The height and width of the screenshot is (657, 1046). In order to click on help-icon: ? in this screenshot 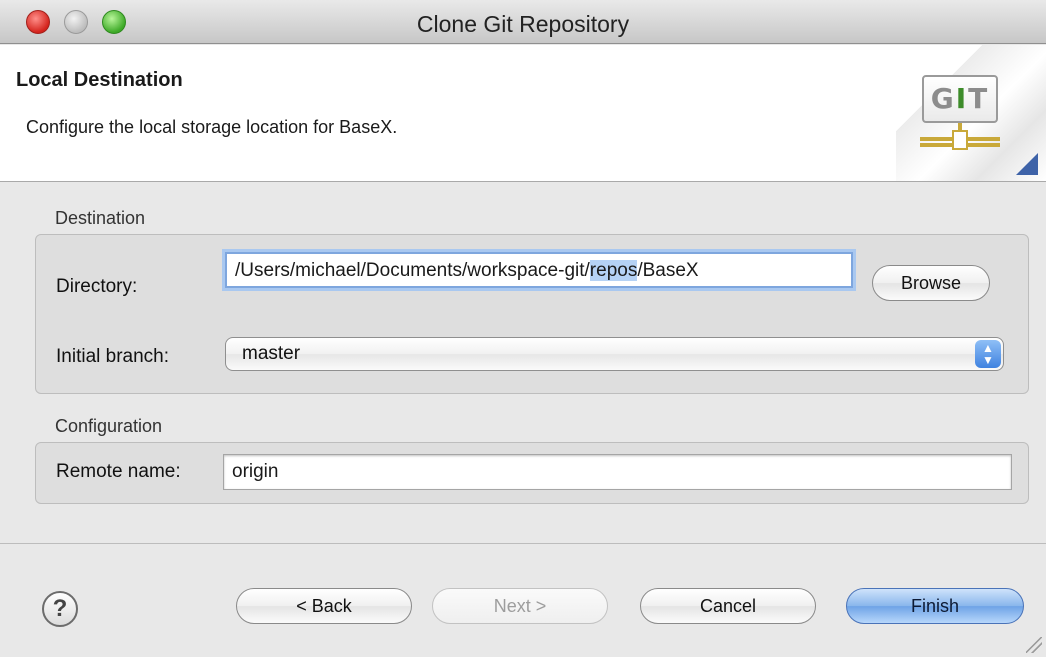, I will do `click(60, 609)`.